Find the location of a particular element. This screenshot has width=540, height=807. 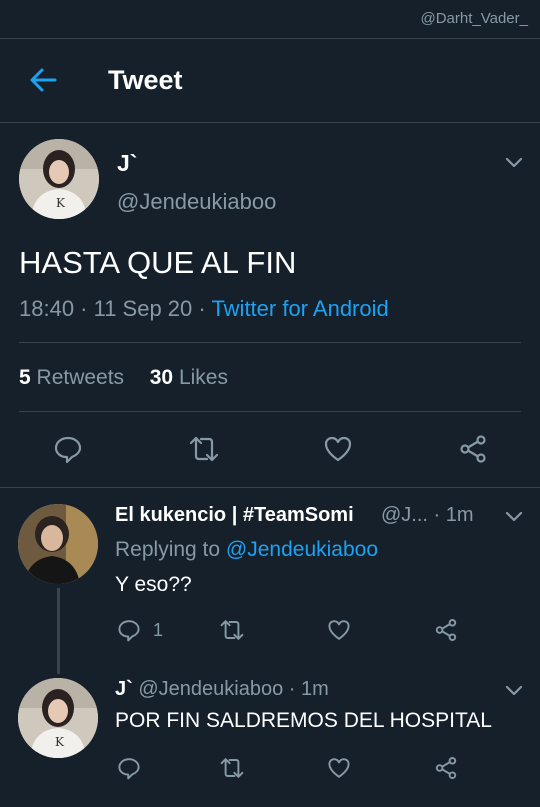

reply-text: Y eso?? is located at coordinates (153, 584).